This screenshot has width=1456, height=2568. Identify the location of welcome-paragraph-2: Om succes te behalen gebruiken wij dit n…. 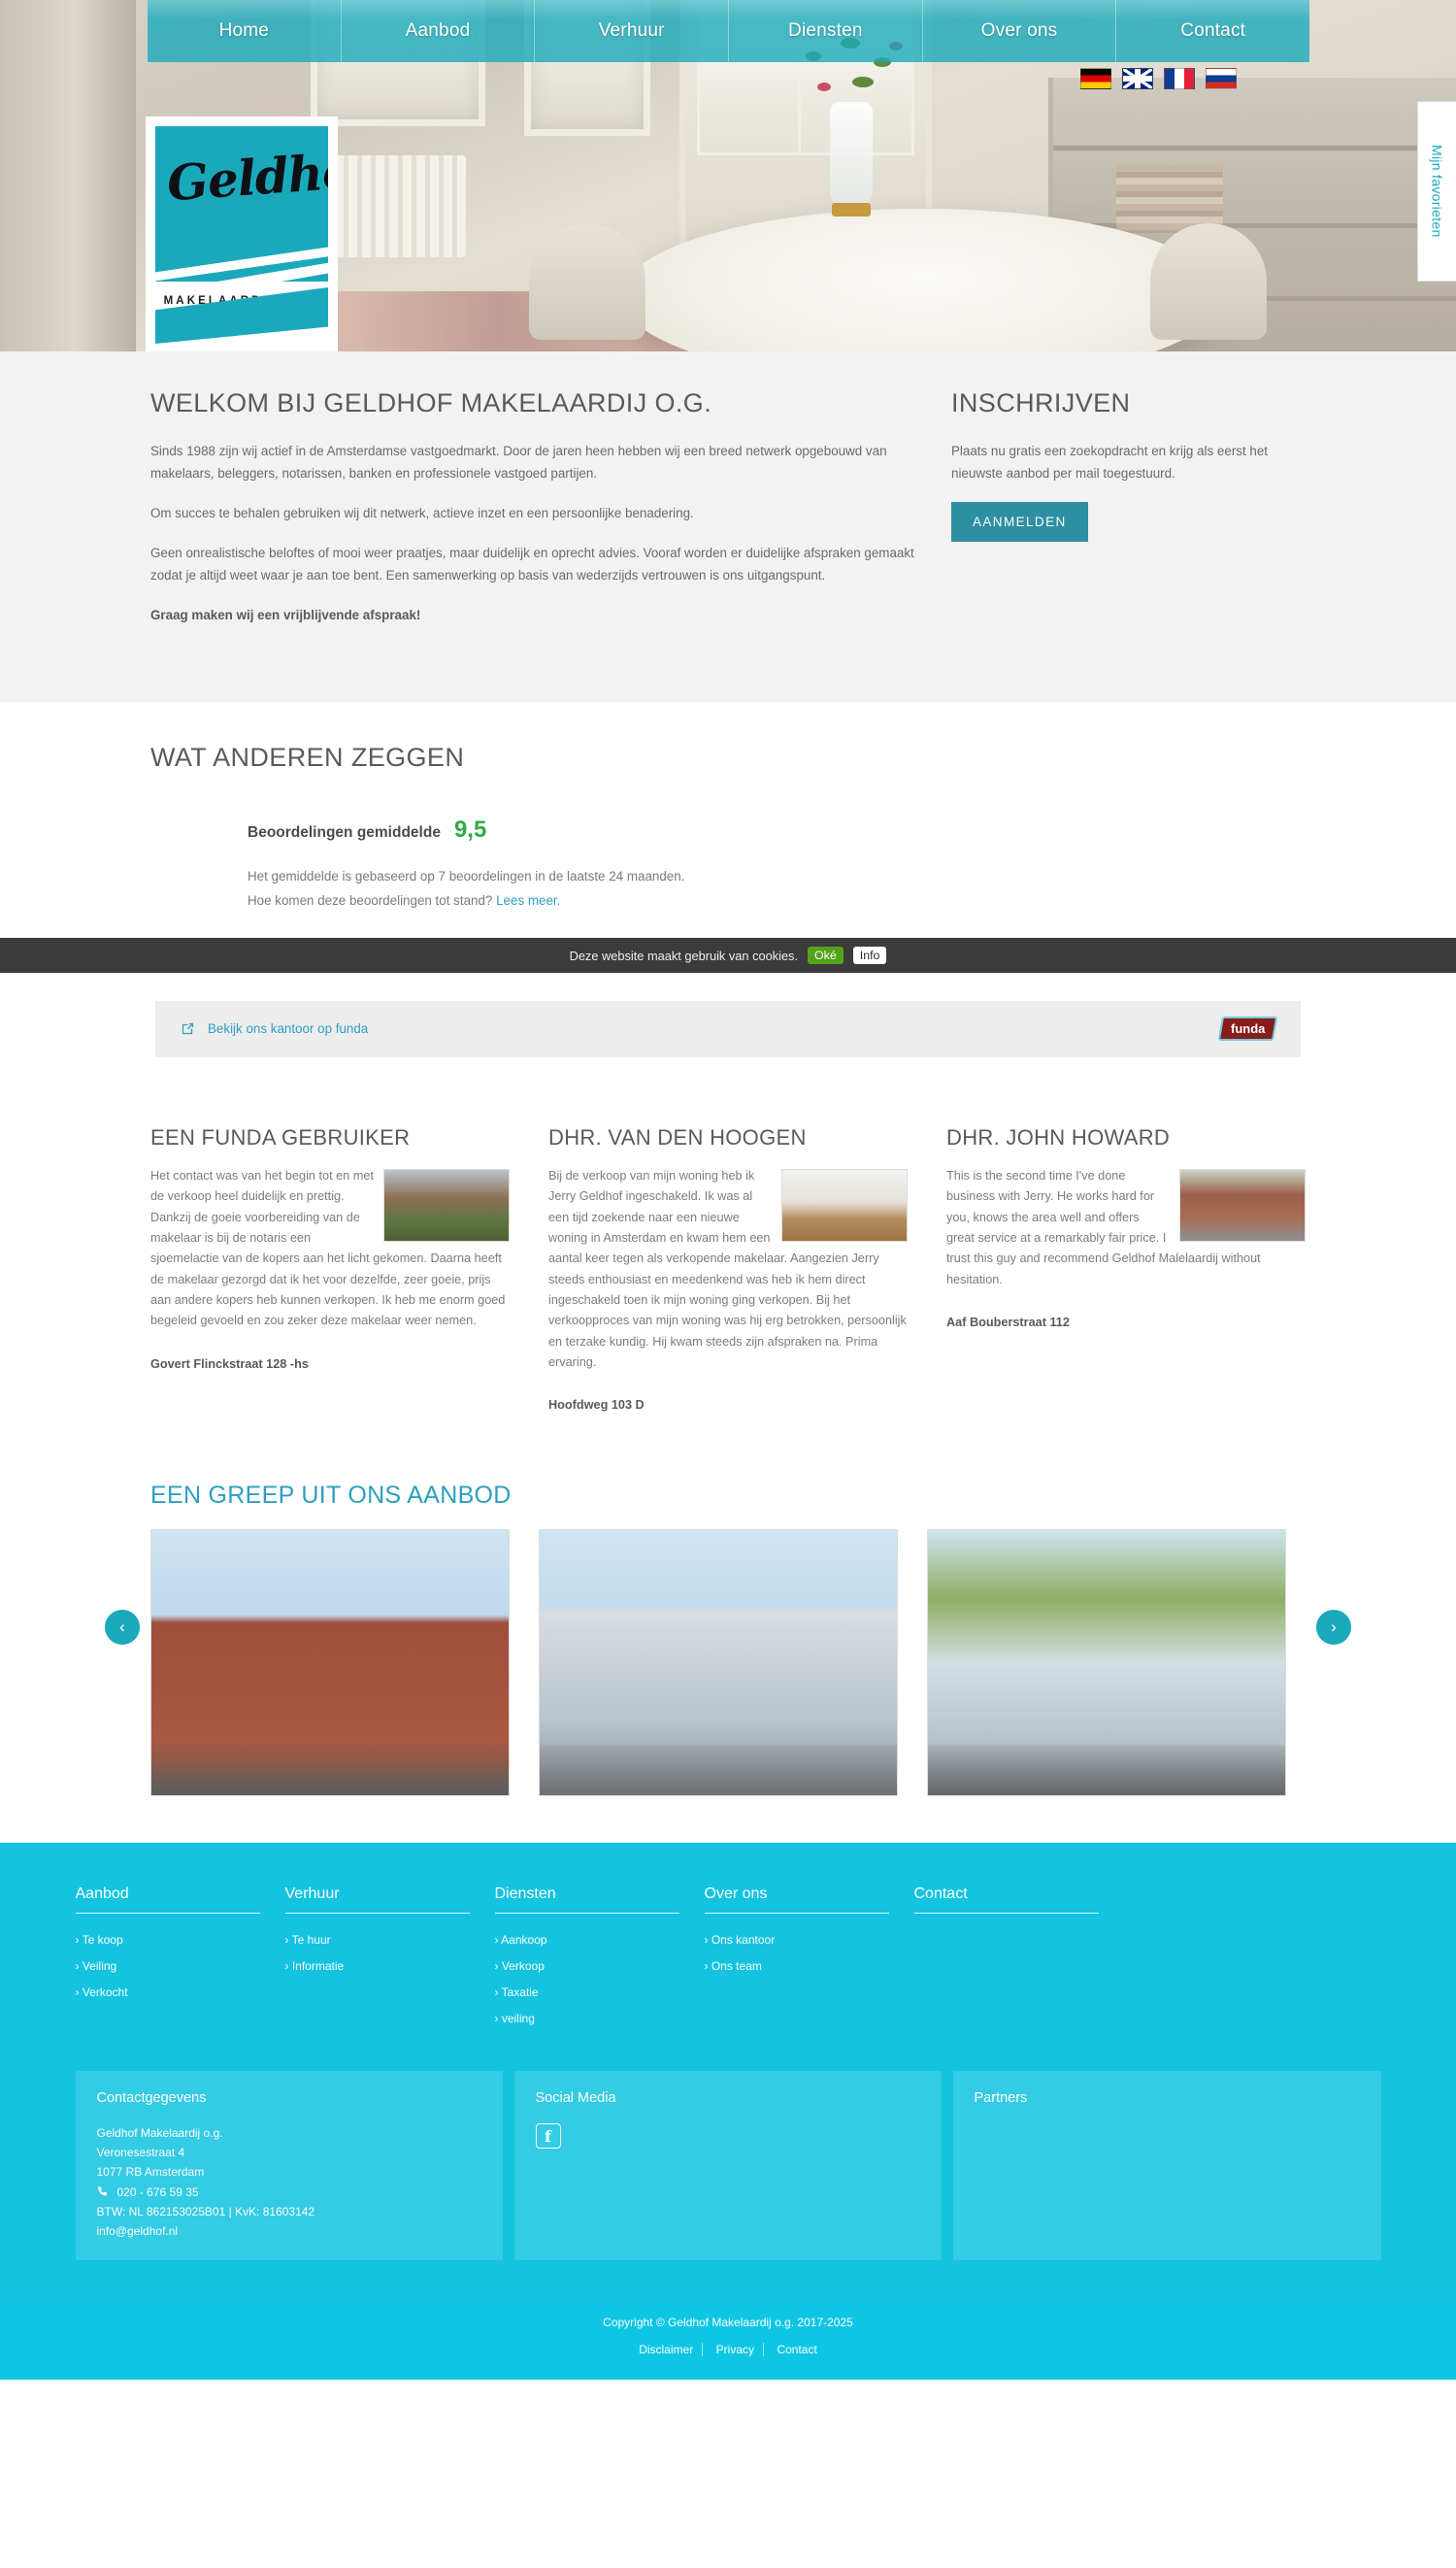
(422, 513).